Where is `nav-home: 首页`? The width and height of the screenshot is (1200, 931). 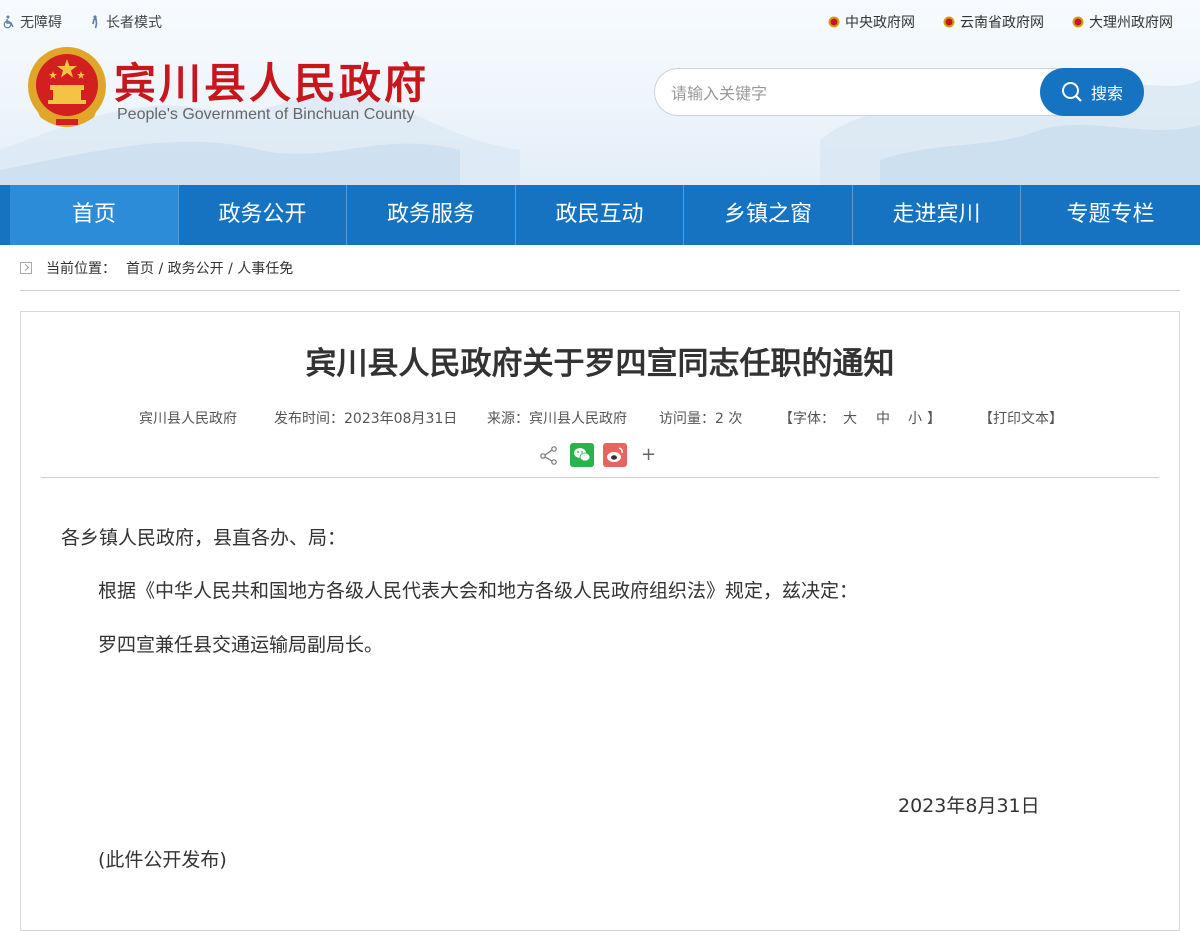
nav-home: 首页 is located at coordinates (94, 215).